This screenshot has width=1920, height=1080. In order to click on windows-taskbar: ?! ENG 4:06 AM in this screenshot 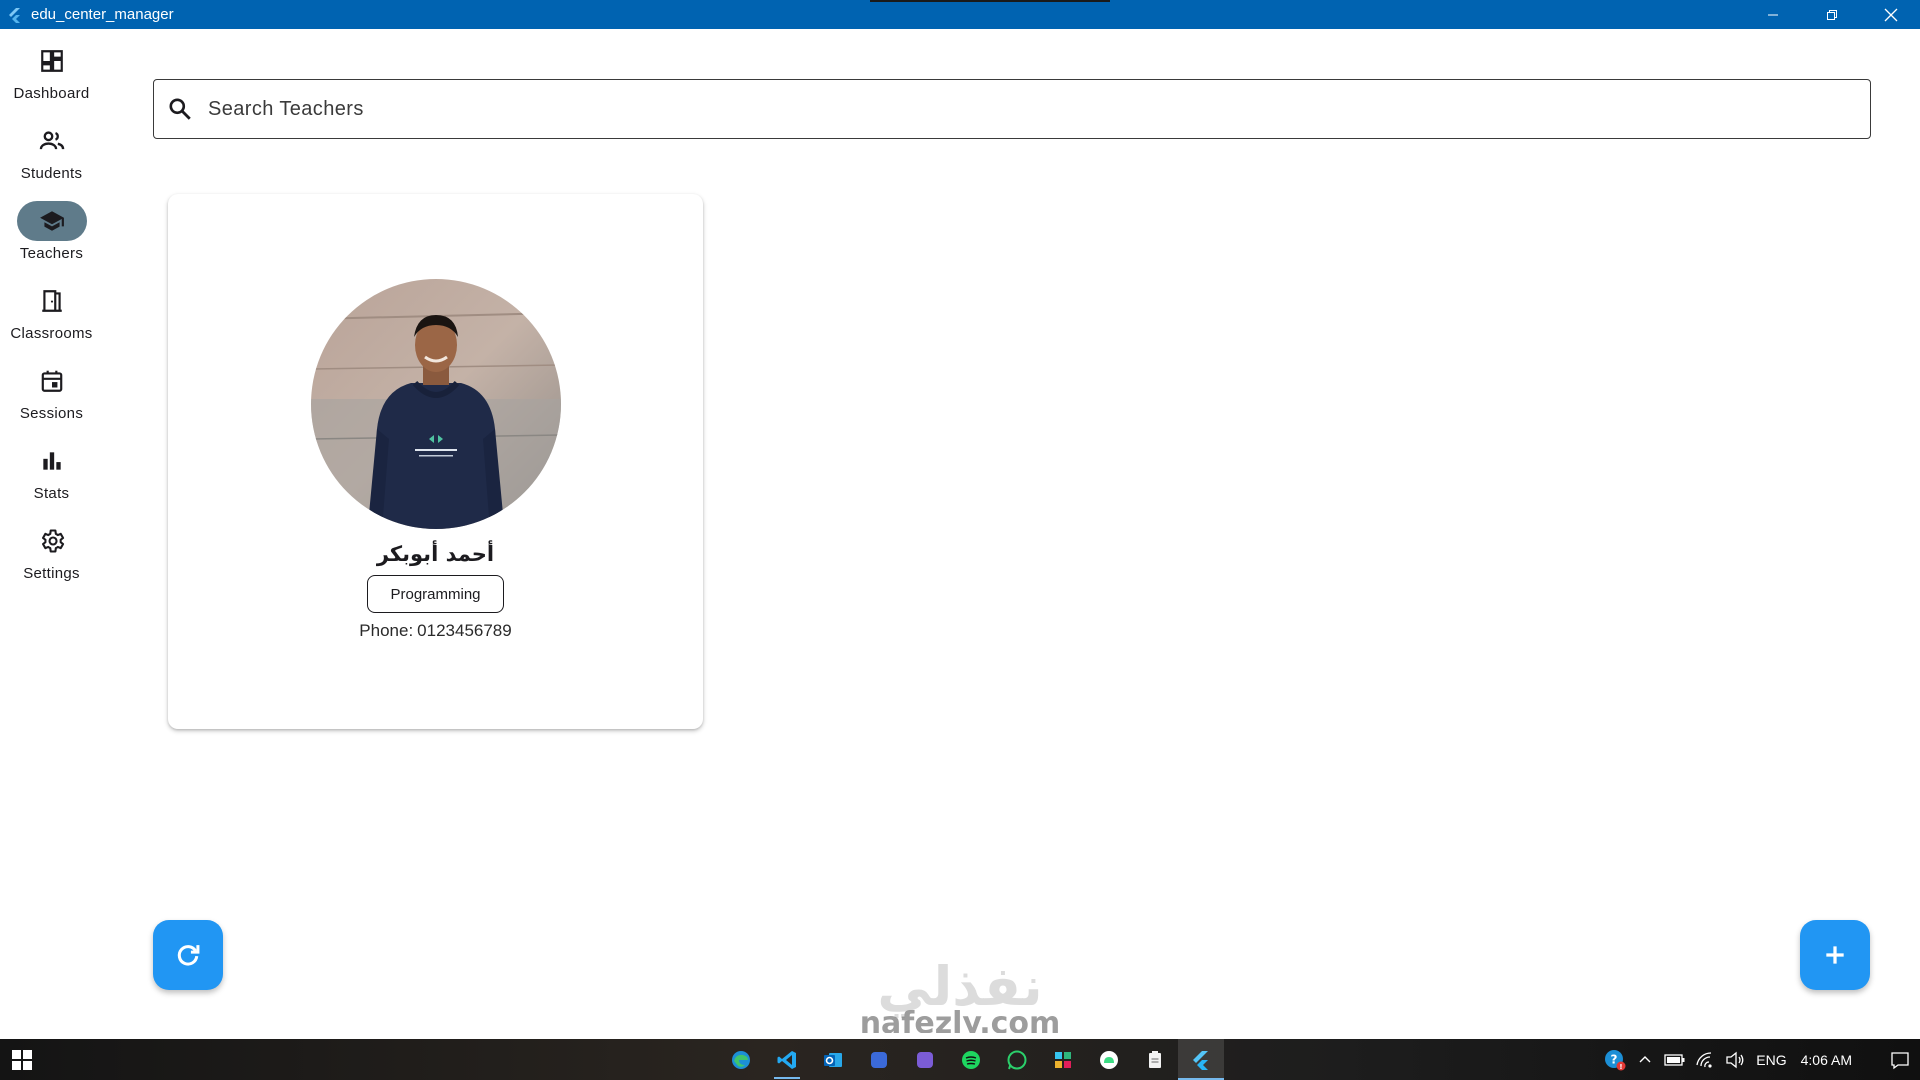, I will do `click(960, 1059)`.